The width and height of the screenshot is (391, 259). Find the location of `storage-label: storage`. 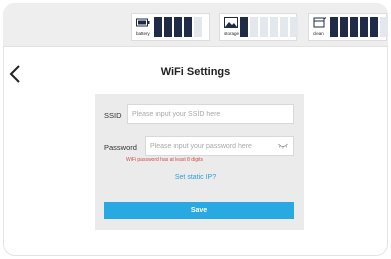

storage-label: storage is located at coordinates (232, 33).